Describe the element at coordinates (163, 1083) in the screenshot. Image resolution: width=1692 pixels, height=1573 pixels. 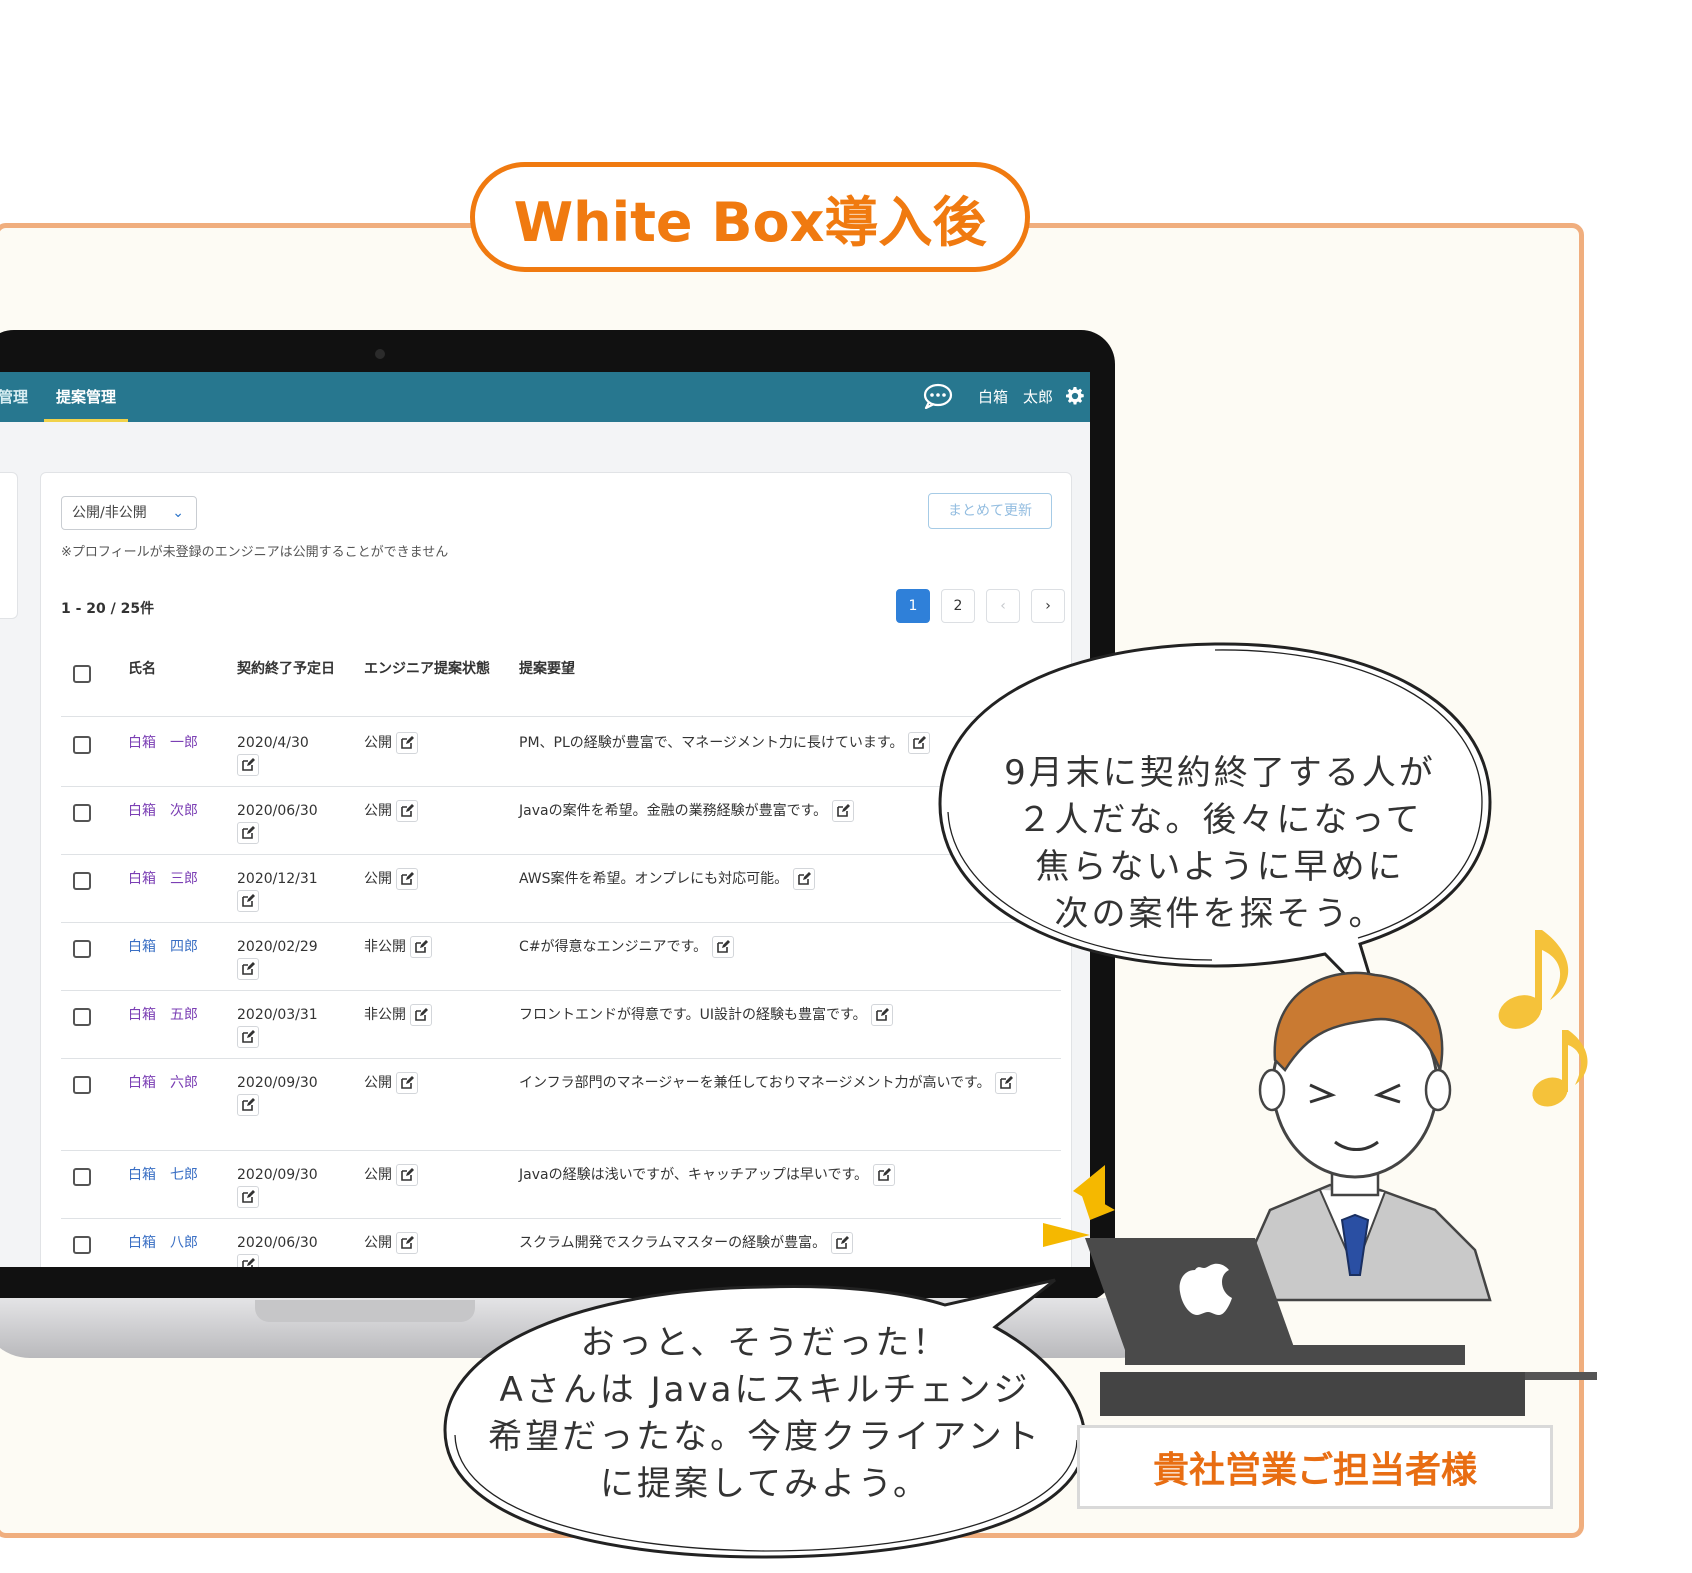
I see `engineer-name-link: 白箱 六郎` at that location.